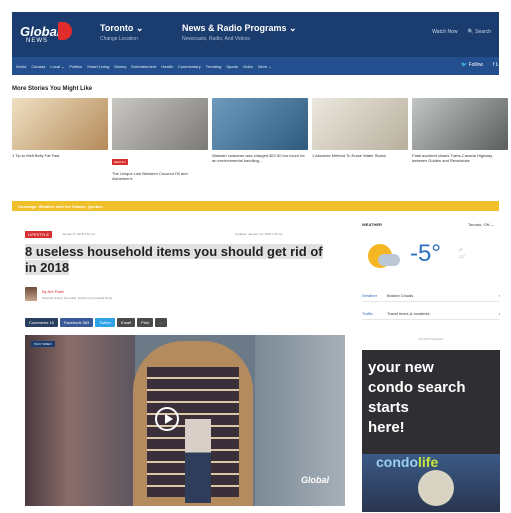 The width and height of the screenshot is (511, 513). What do you see at coordinates (75, 66) in the screenshot?
I see `nav-item-politics: Politics` at bounding box center [75, 66].